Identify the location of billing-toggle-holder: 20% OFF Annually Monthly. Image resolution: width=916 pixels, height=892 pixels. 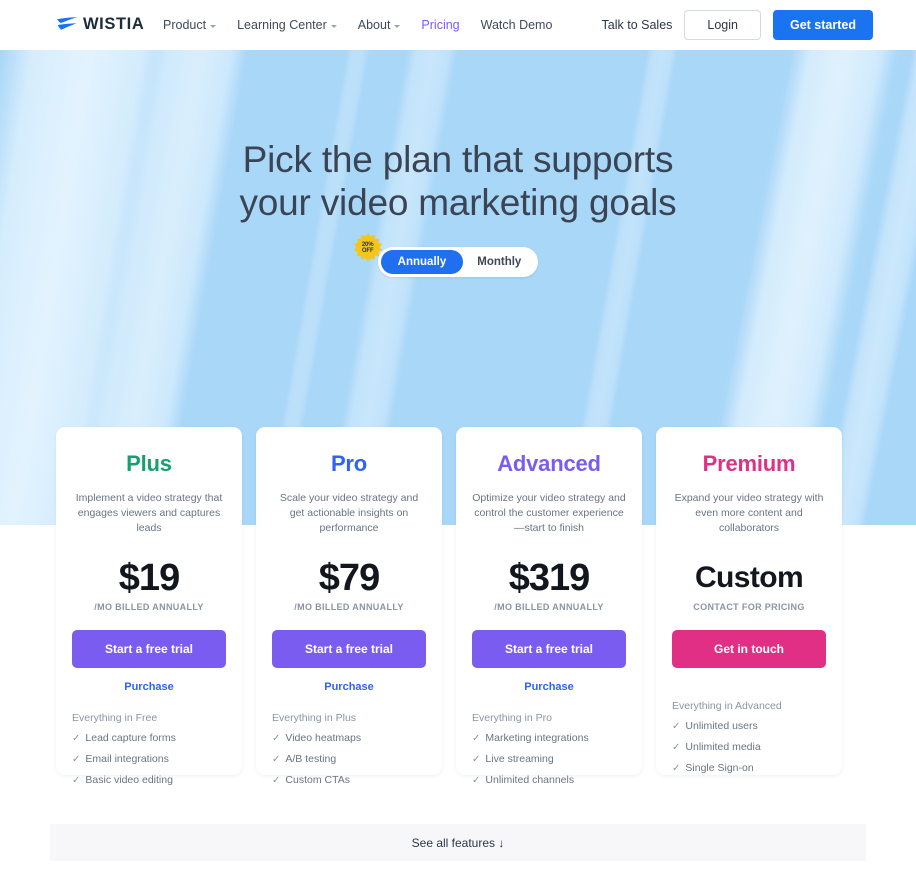
(446, 255).